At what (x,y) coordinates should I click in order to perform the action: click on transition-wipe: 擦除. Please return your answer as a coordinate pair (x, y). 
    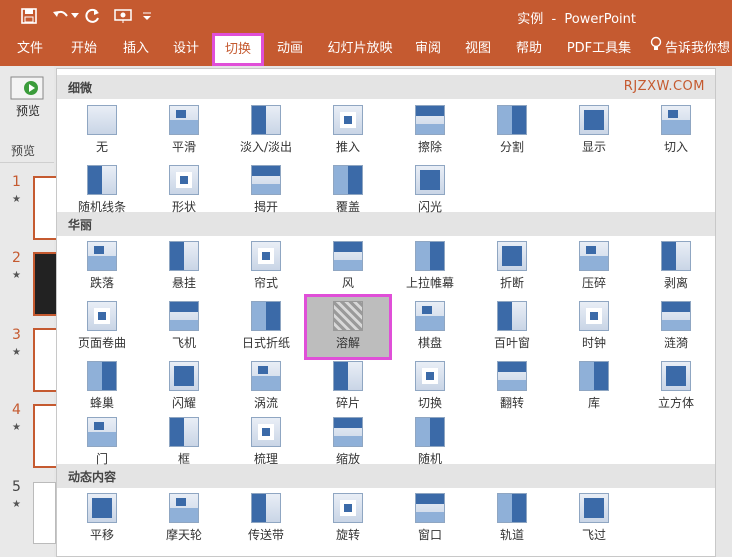
    Looking at the image, I should click on (430, 131).